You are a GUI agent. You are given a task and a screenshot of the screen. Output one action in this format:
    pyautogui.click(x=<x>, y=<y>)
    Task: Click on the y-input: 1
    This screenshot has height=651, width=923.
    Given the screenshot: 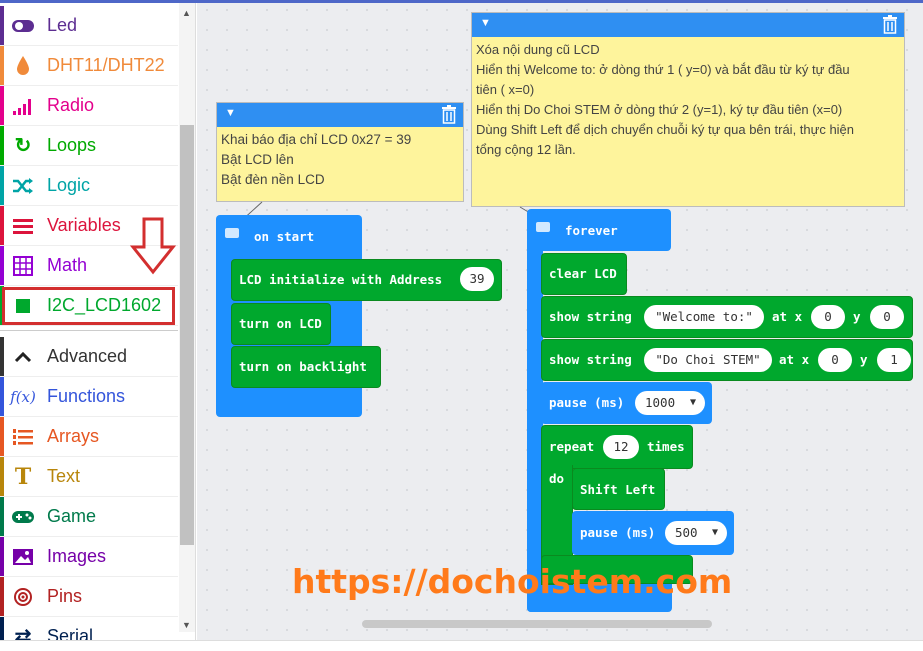 What is the action you would take?
    pyautogui.click(x=894, y=360)
    